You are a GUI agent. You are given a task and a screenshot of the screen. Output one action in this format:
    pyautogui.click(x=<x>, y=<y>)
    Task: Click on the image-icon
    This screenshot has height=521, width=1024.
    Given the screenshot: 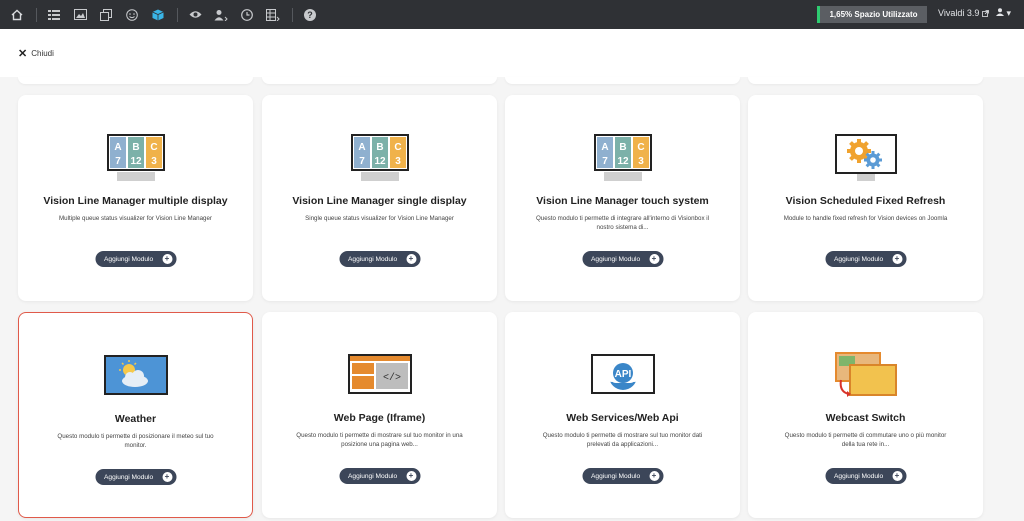 What is the action you would take?
    pyautogui.click(x=80, y=15)
    